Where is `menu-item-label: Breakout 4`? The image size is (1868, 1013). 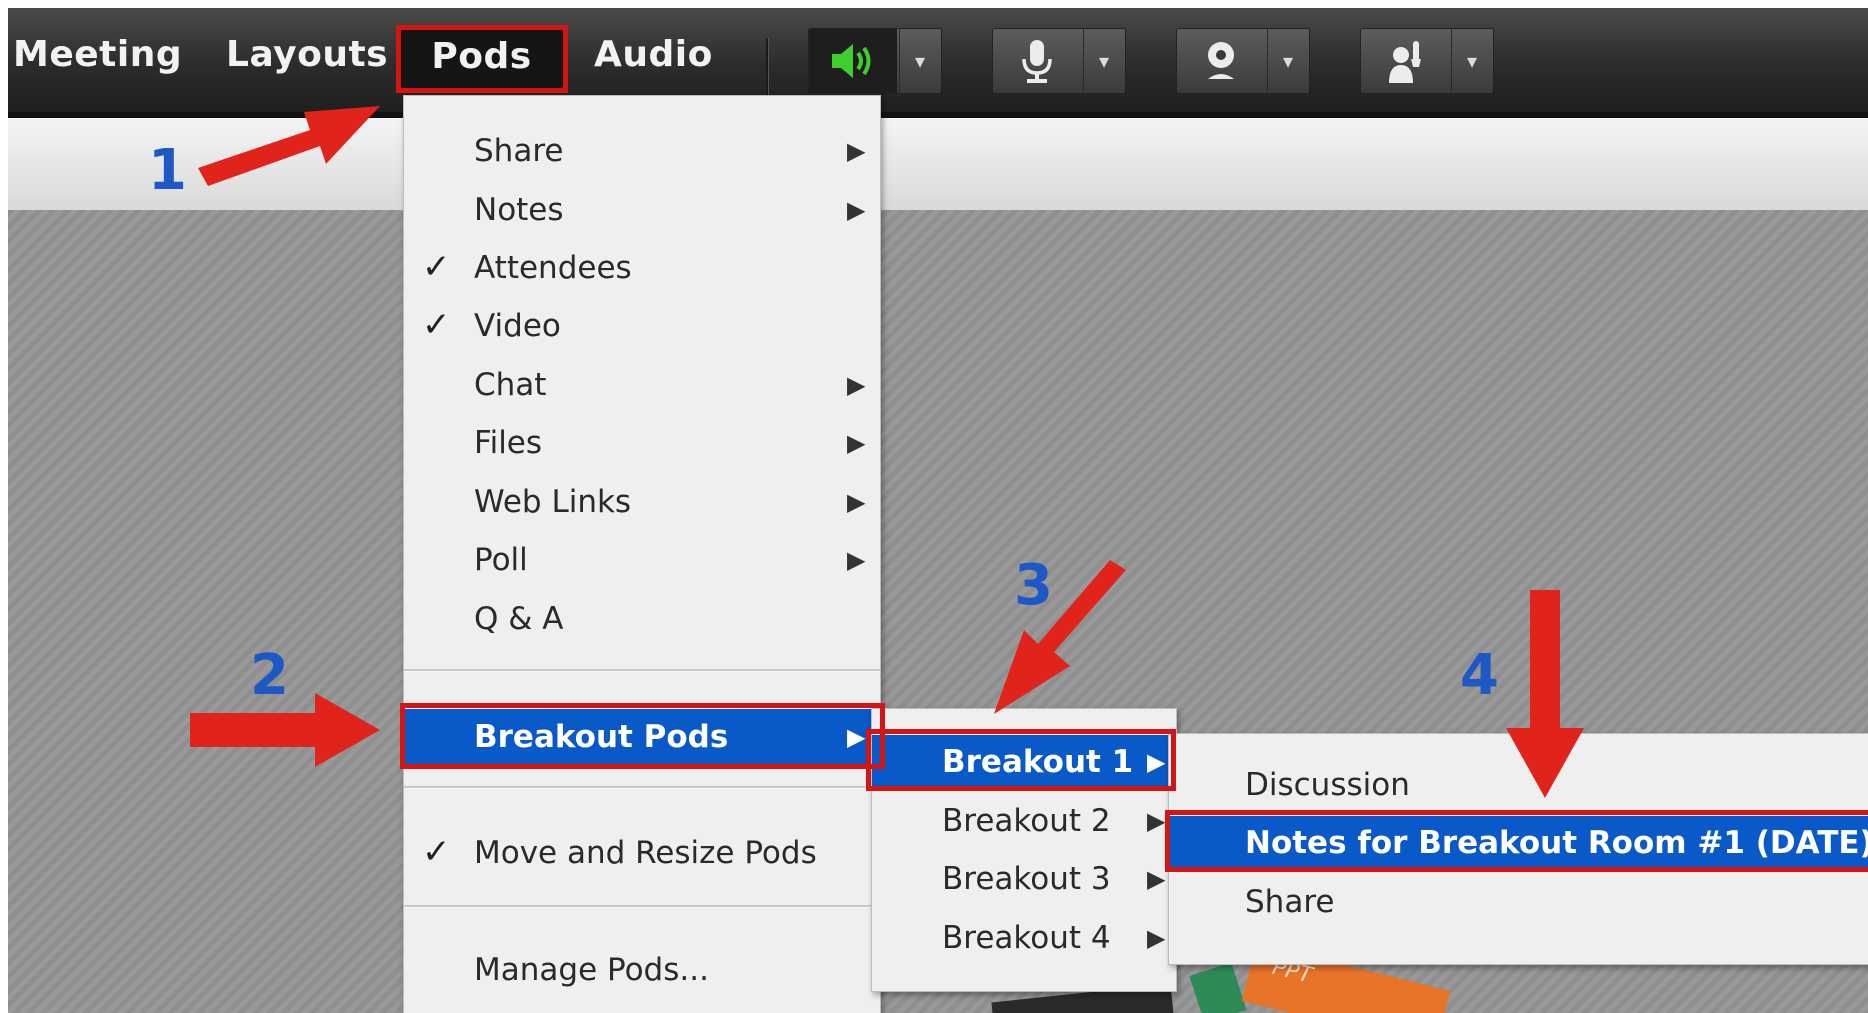
menu-item-label: Breakout 4 is located at coordinates (1026, 938).